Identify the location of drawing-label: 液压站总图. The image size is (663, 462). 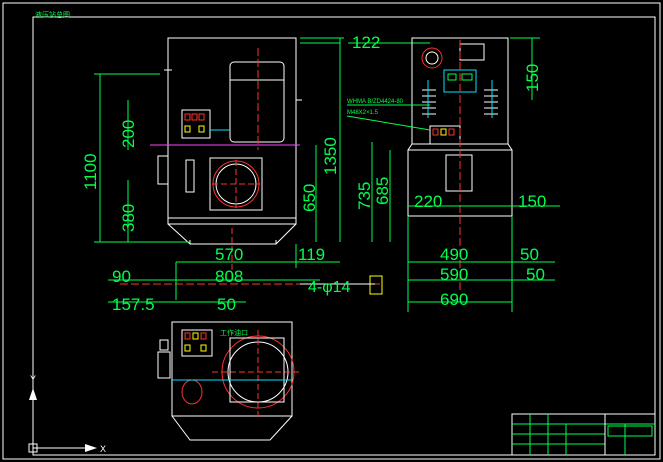
(52, 14).